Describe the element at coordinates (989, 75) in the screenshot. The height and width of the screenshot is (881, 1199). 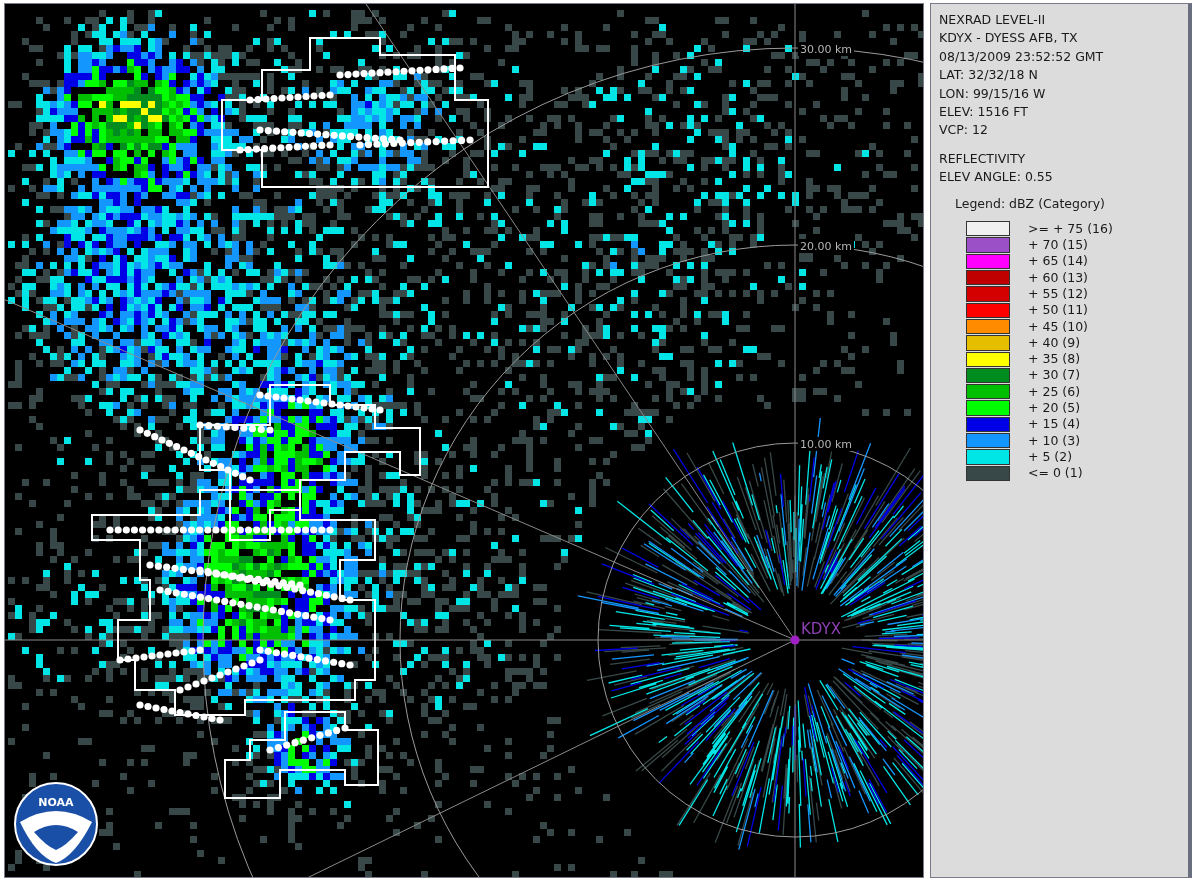
I see `info-line: LAT: 32/32/18 N` at that location.